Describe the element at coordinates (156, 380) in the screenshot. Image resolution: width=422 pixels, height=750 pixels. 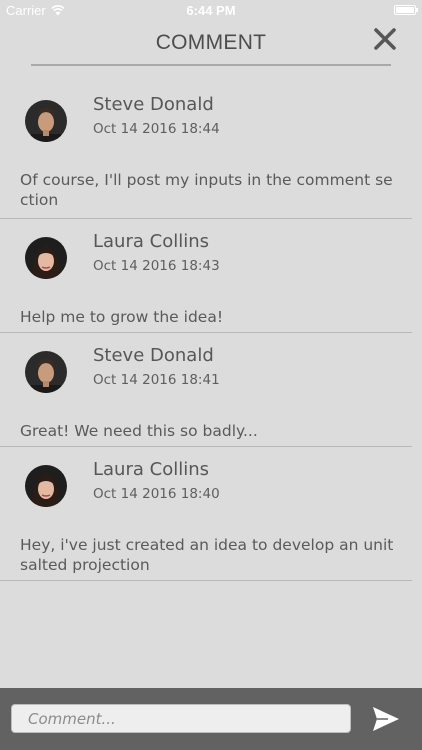
I see `comment-time: Oct 14 2016 18:41` at that location.